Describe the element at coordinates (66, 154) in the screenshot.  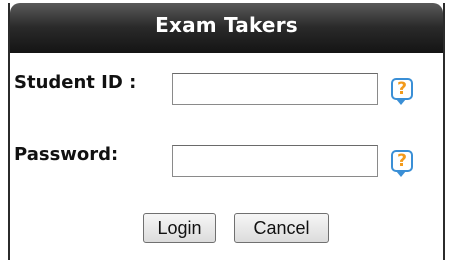
I see `password-label: Password:` at that location.